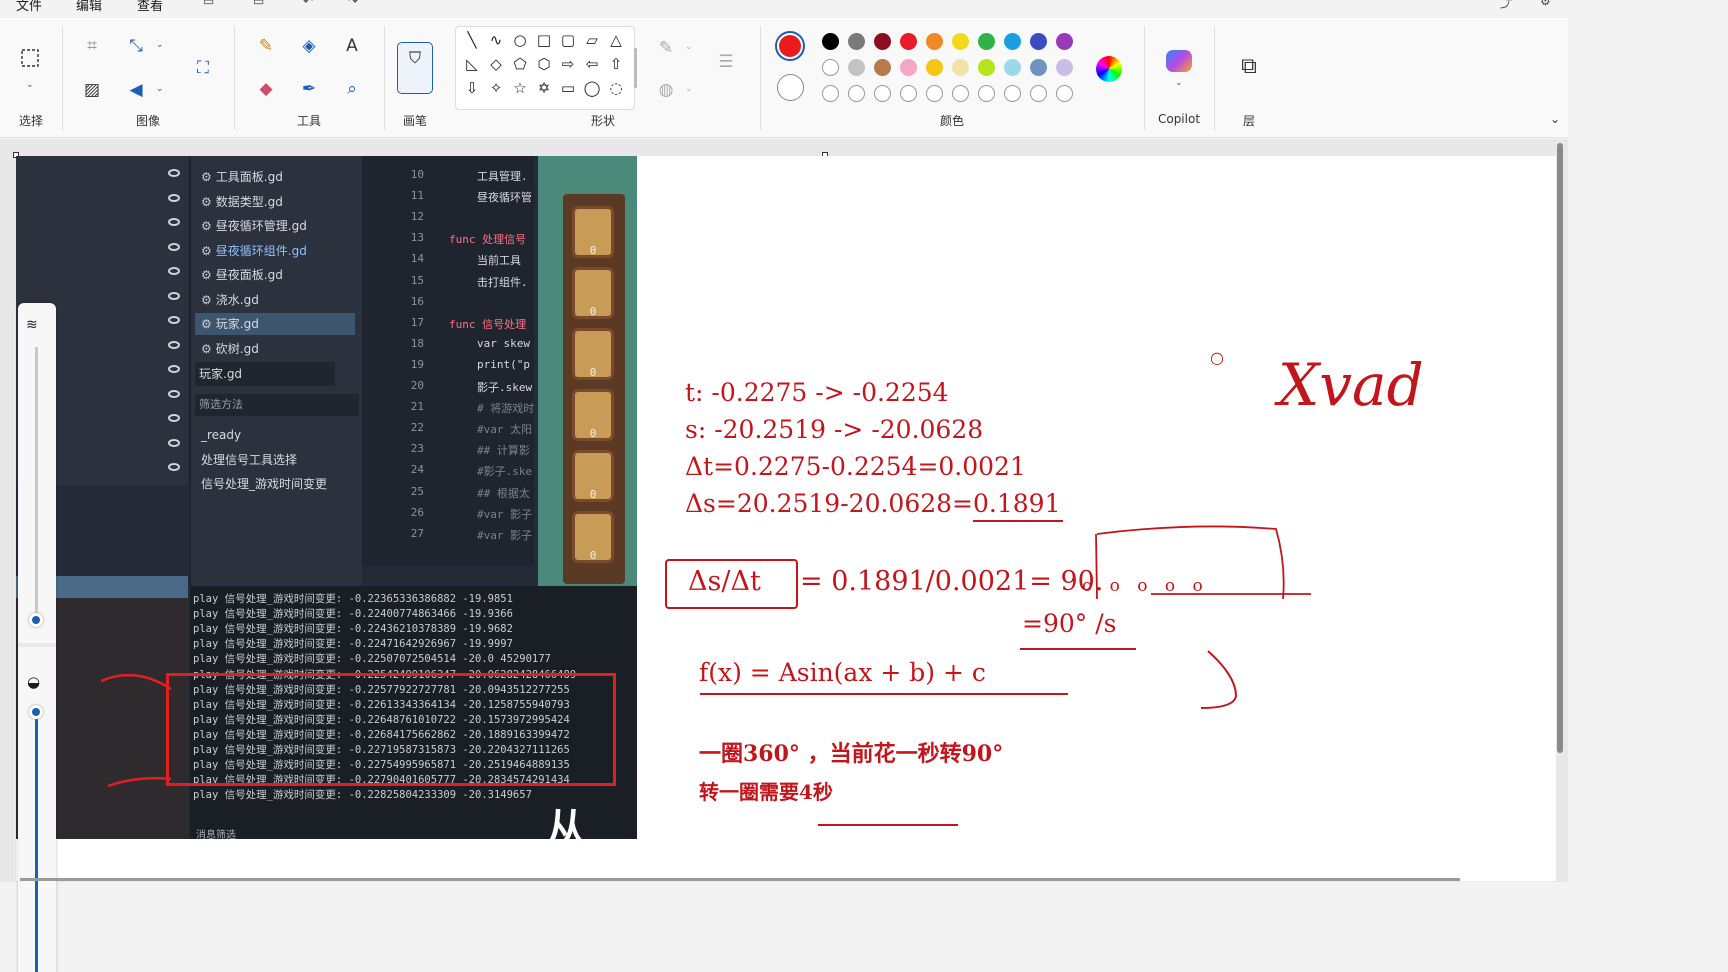  I want to click on menu-view: 查看, so click(150, 7).